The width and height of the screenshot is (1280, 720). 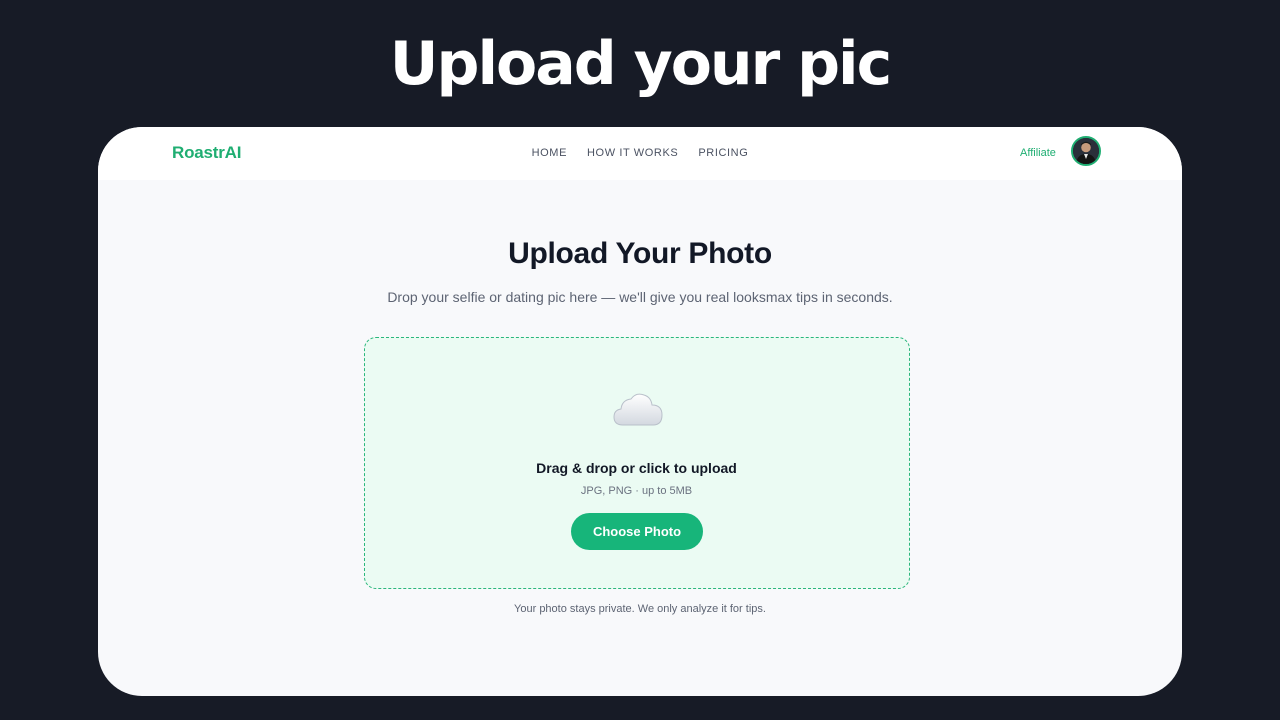 I want to click on cloud-icon, so click(x=638, y=409).